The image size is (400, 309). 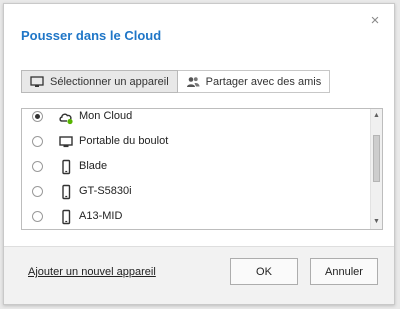 I want to click on scrollbar-thumb, so click(x=376, y=158).